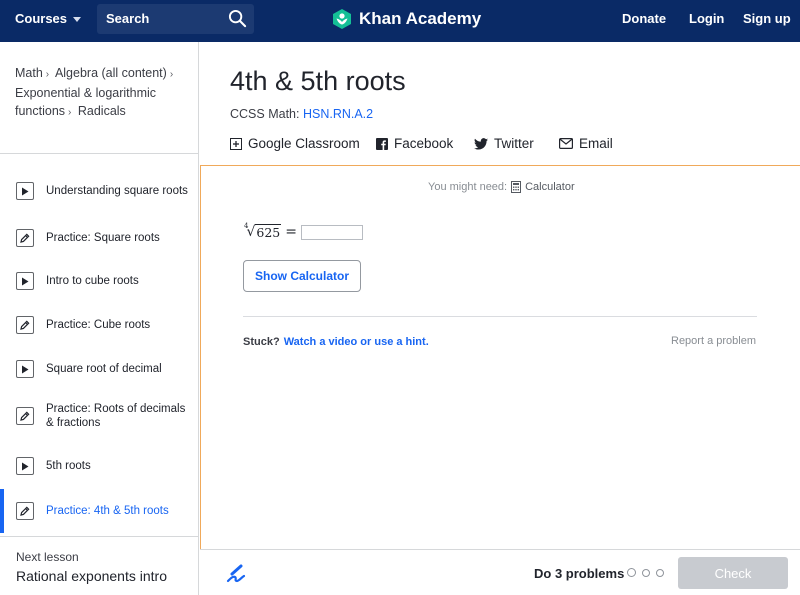 This screenshot has width=800, height=595. What do you see at coordinates (579, 573) in the screenshot?
I see `problem-count: Do 3 problems` at bounding box center [579, 573].